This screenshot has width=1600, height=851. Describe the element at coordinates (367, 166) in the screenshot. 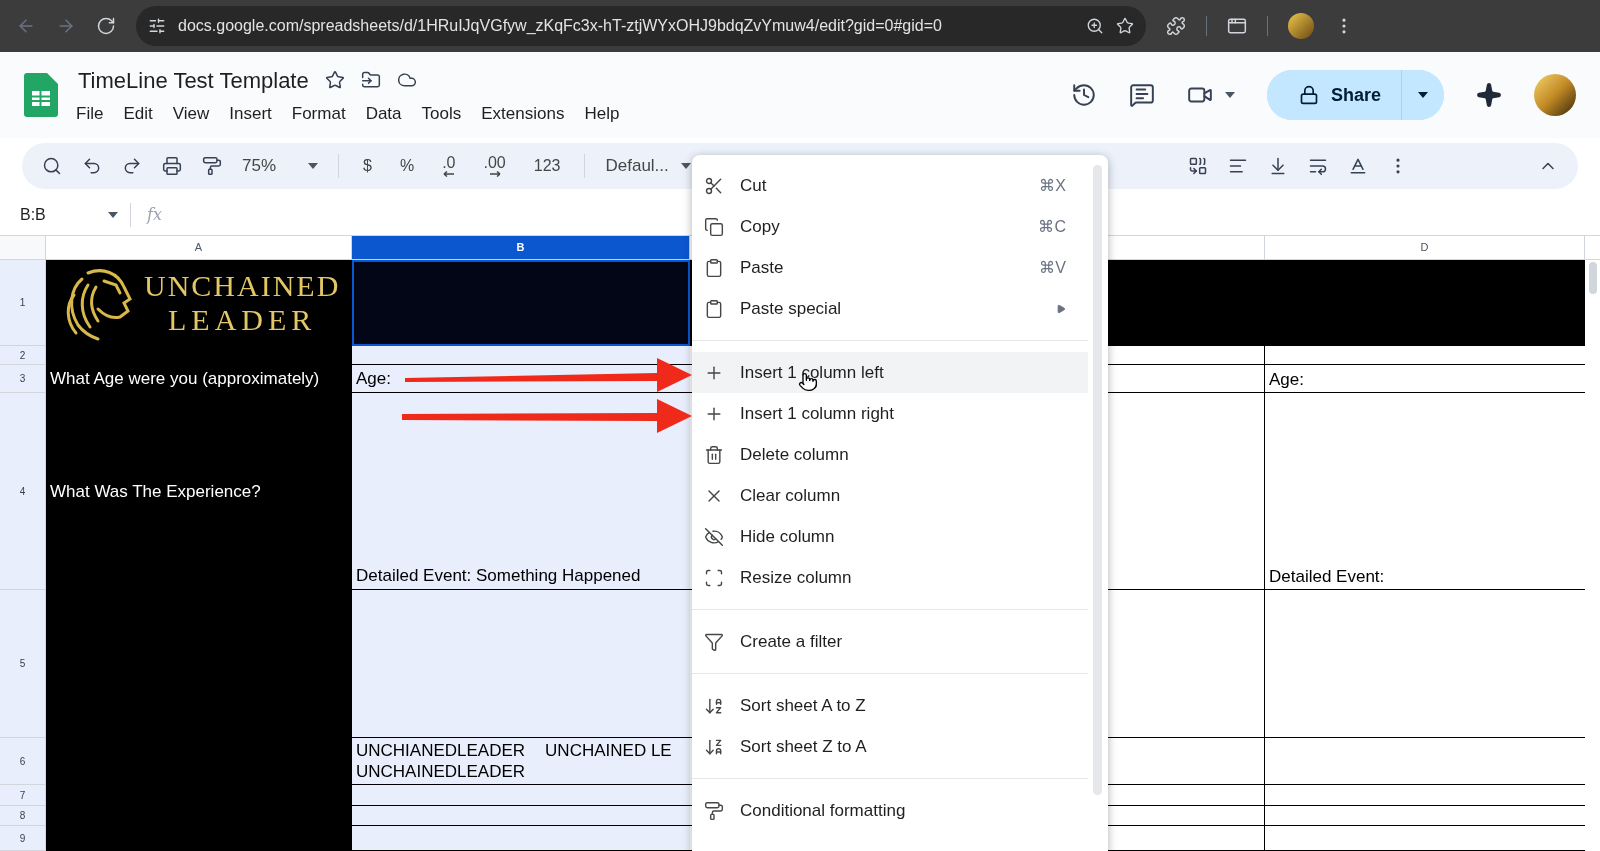

I see `format-button: $` at that location.